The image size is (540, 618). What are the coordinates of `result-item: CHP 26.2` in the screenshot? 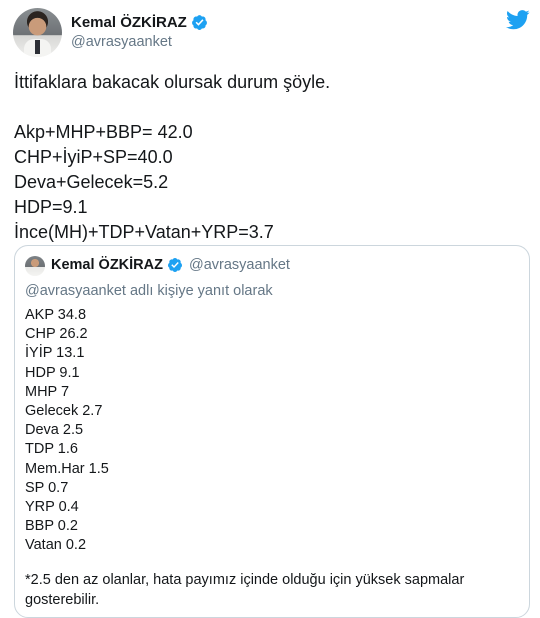 It's located at (56, 334).